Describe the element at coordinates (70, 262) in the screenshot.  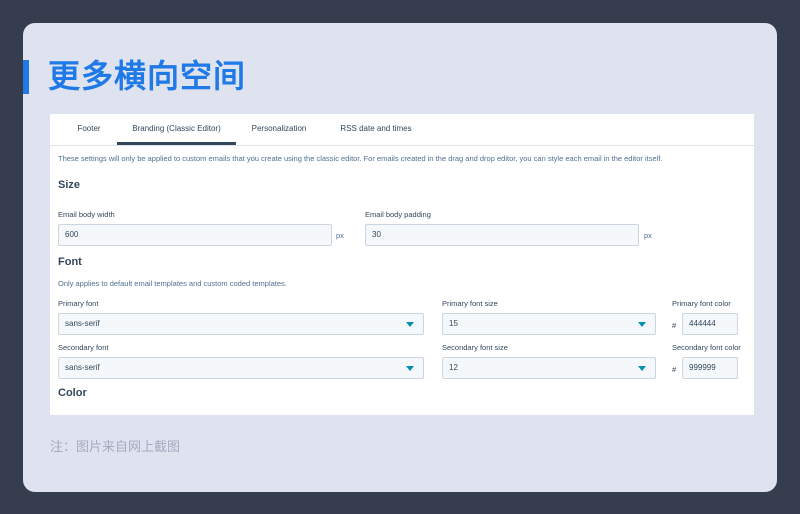
I see `section-title-font: Font` at that location.